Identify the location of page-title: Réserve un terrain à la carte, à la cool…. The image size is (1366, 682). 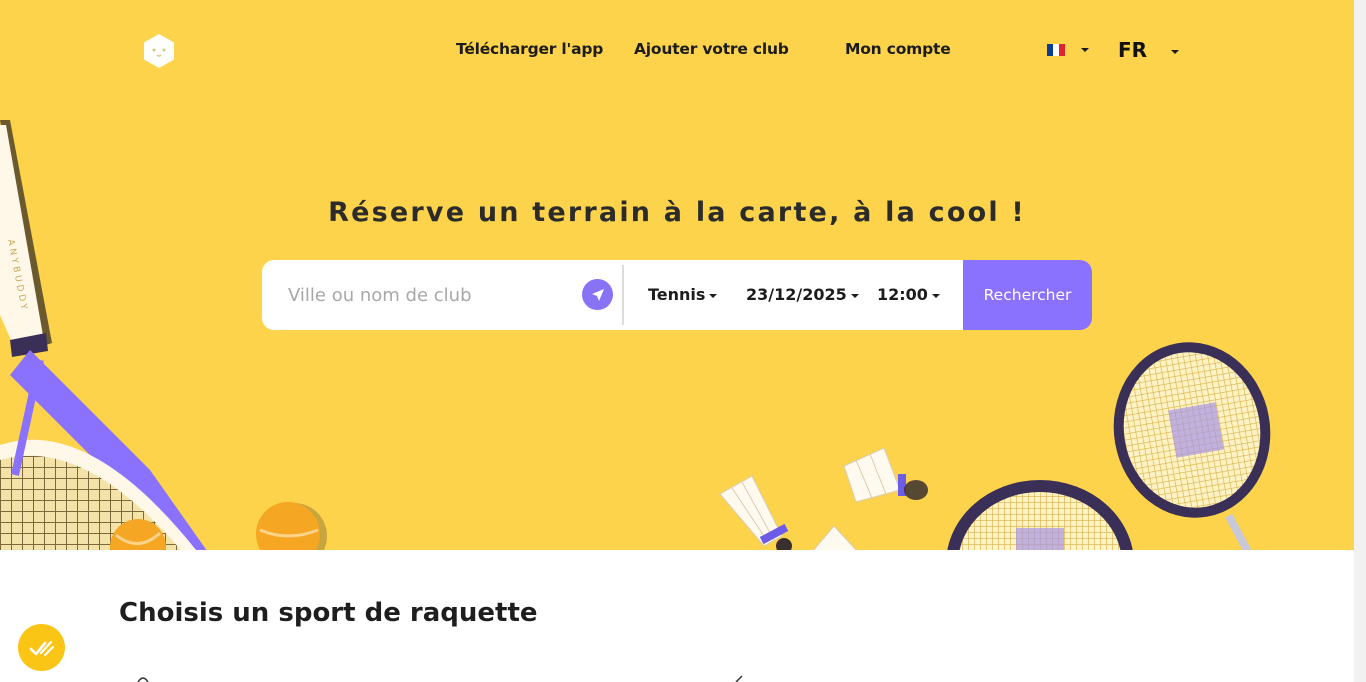
(677, 212).